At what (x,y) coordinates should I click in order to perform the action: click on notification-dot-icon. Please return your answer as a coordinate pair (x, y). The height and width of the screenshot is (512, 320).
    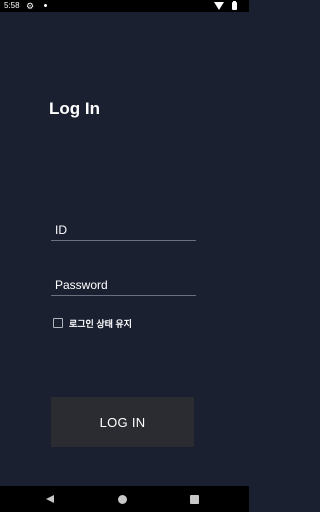
    Looking at the image, I should click on (45, 5).